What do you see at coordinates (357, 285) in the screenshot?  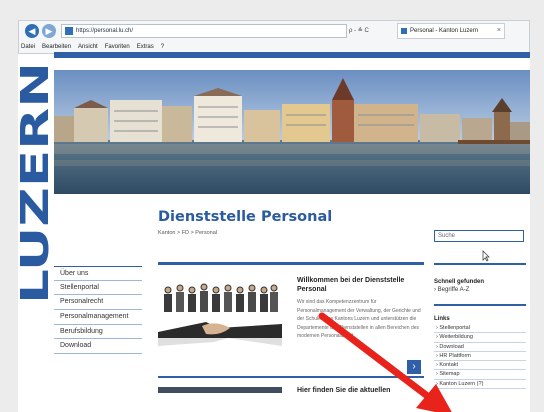 I see `welcome-heading: Willkommen bei der Dienststelle Personal` at bounding box center [357, 285].